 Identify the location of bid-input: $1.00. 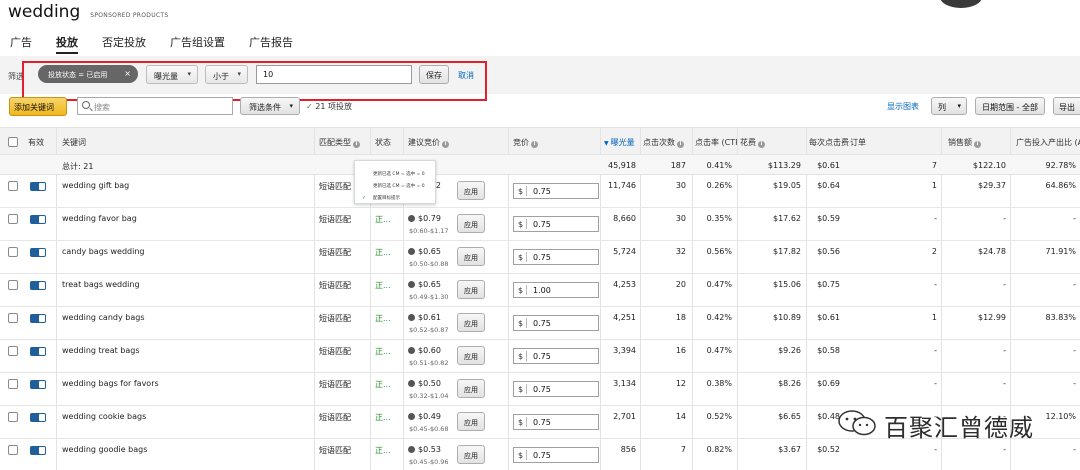
(556, 290).